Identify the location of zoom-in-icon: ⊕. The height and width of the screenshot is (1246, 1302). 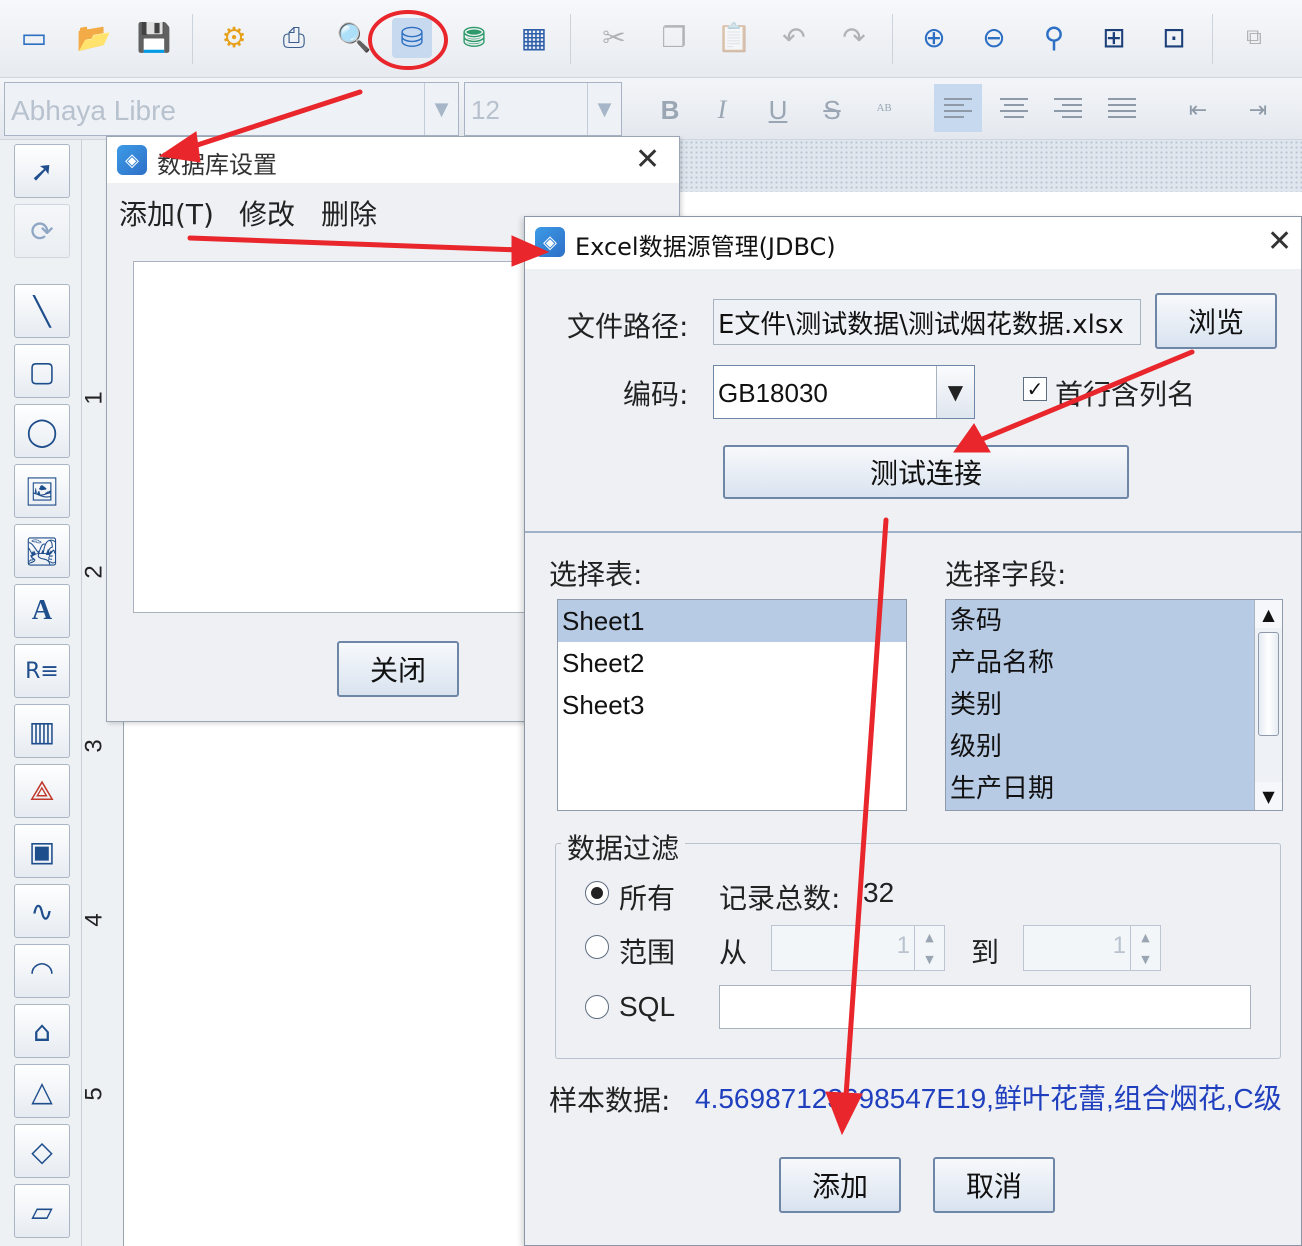
(934, 38).